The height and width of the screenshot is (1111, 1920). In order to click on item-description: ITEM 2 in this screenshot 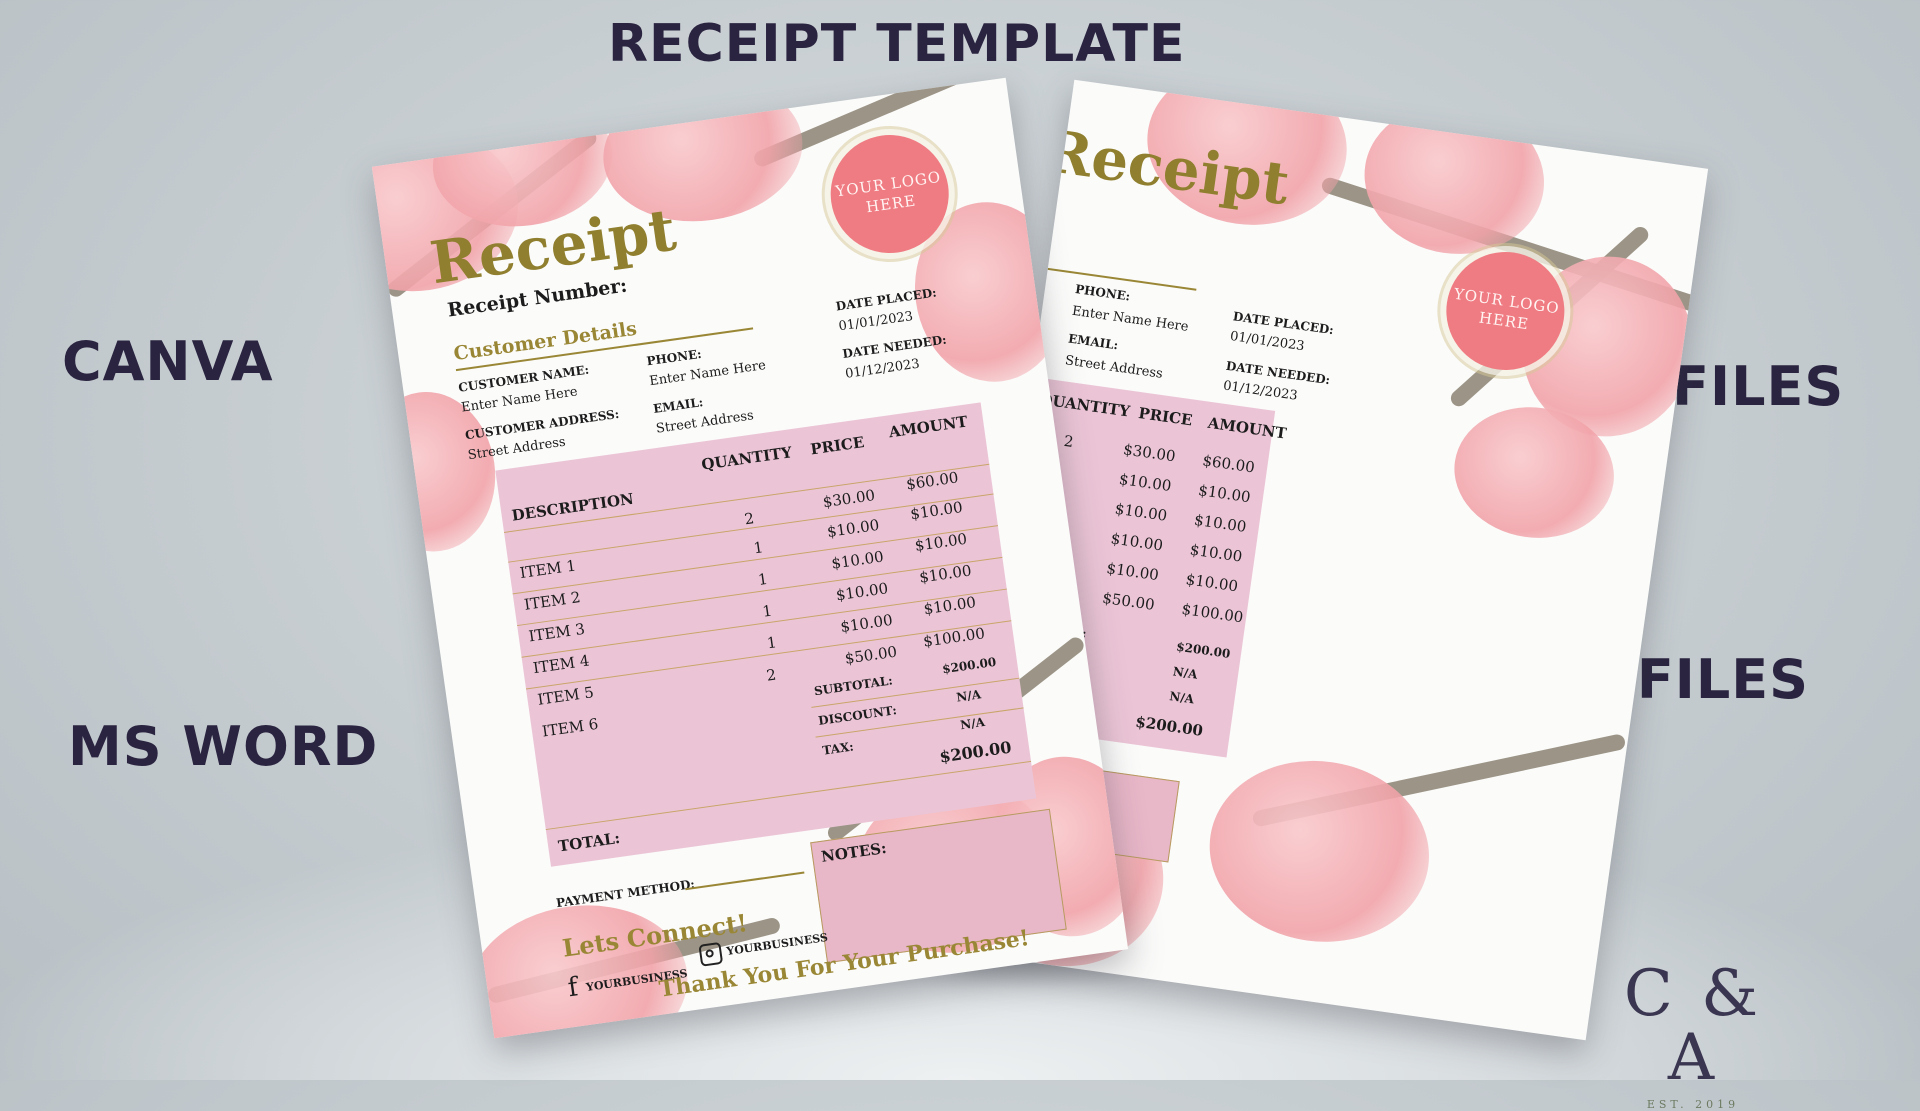, I will do `click(552, 601)`.